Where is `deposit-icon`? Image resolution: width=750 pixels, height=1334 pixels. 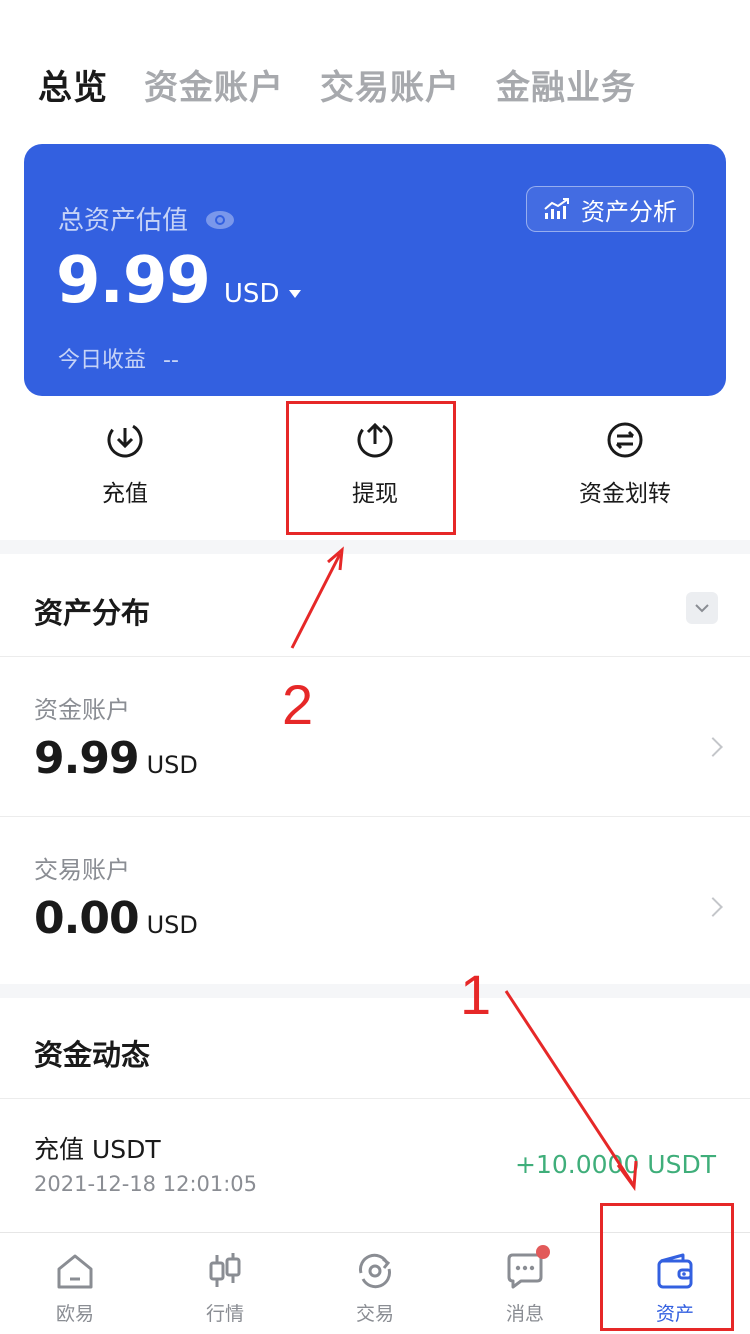
deposit-icon is located at coordinates (125, 440).